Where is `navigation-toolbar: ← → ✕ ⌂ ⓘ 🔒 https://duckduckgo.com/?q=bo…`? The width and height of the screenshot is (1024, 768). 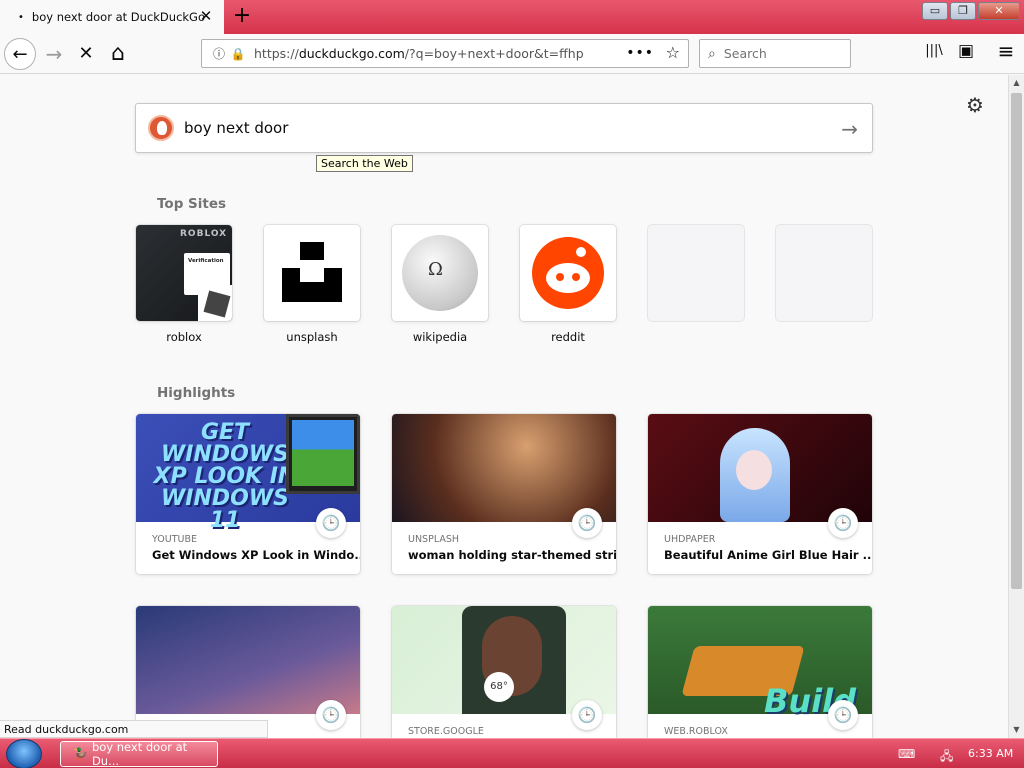 navigation-toolbar: ← → ✕ ⌂ ⓘ 🔒 https://duckduckgo.com/?q=bo… is located at coordinates (512, 54).